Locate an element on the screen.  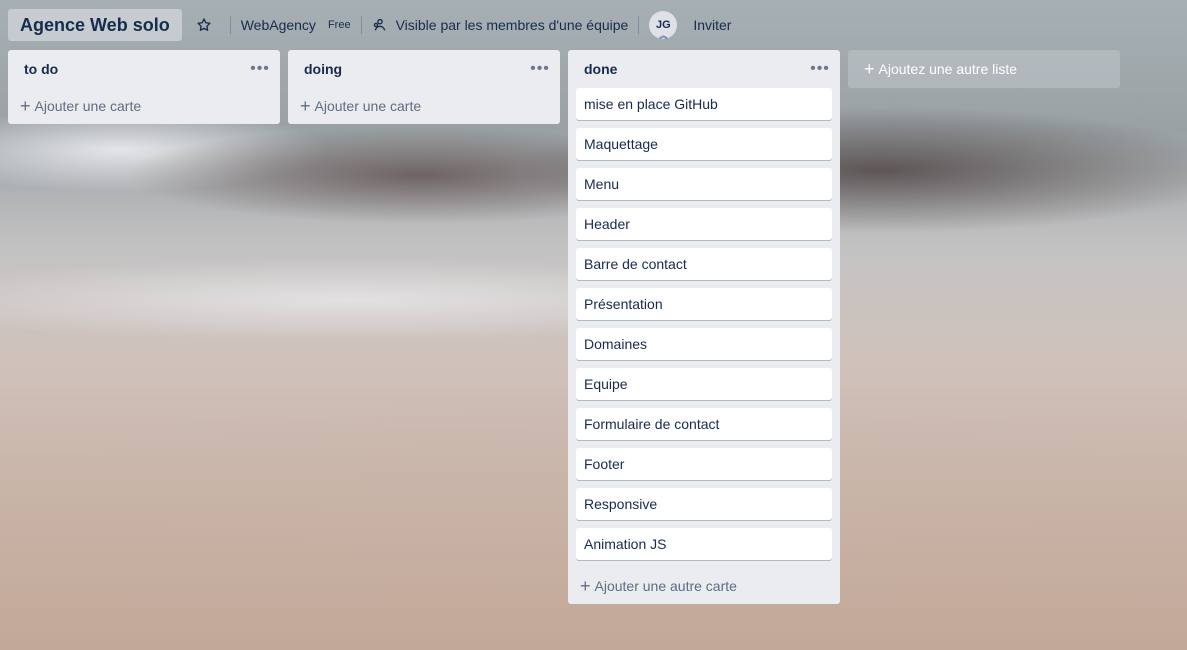
team-visibility-icon is located at coordinates (379, 24).